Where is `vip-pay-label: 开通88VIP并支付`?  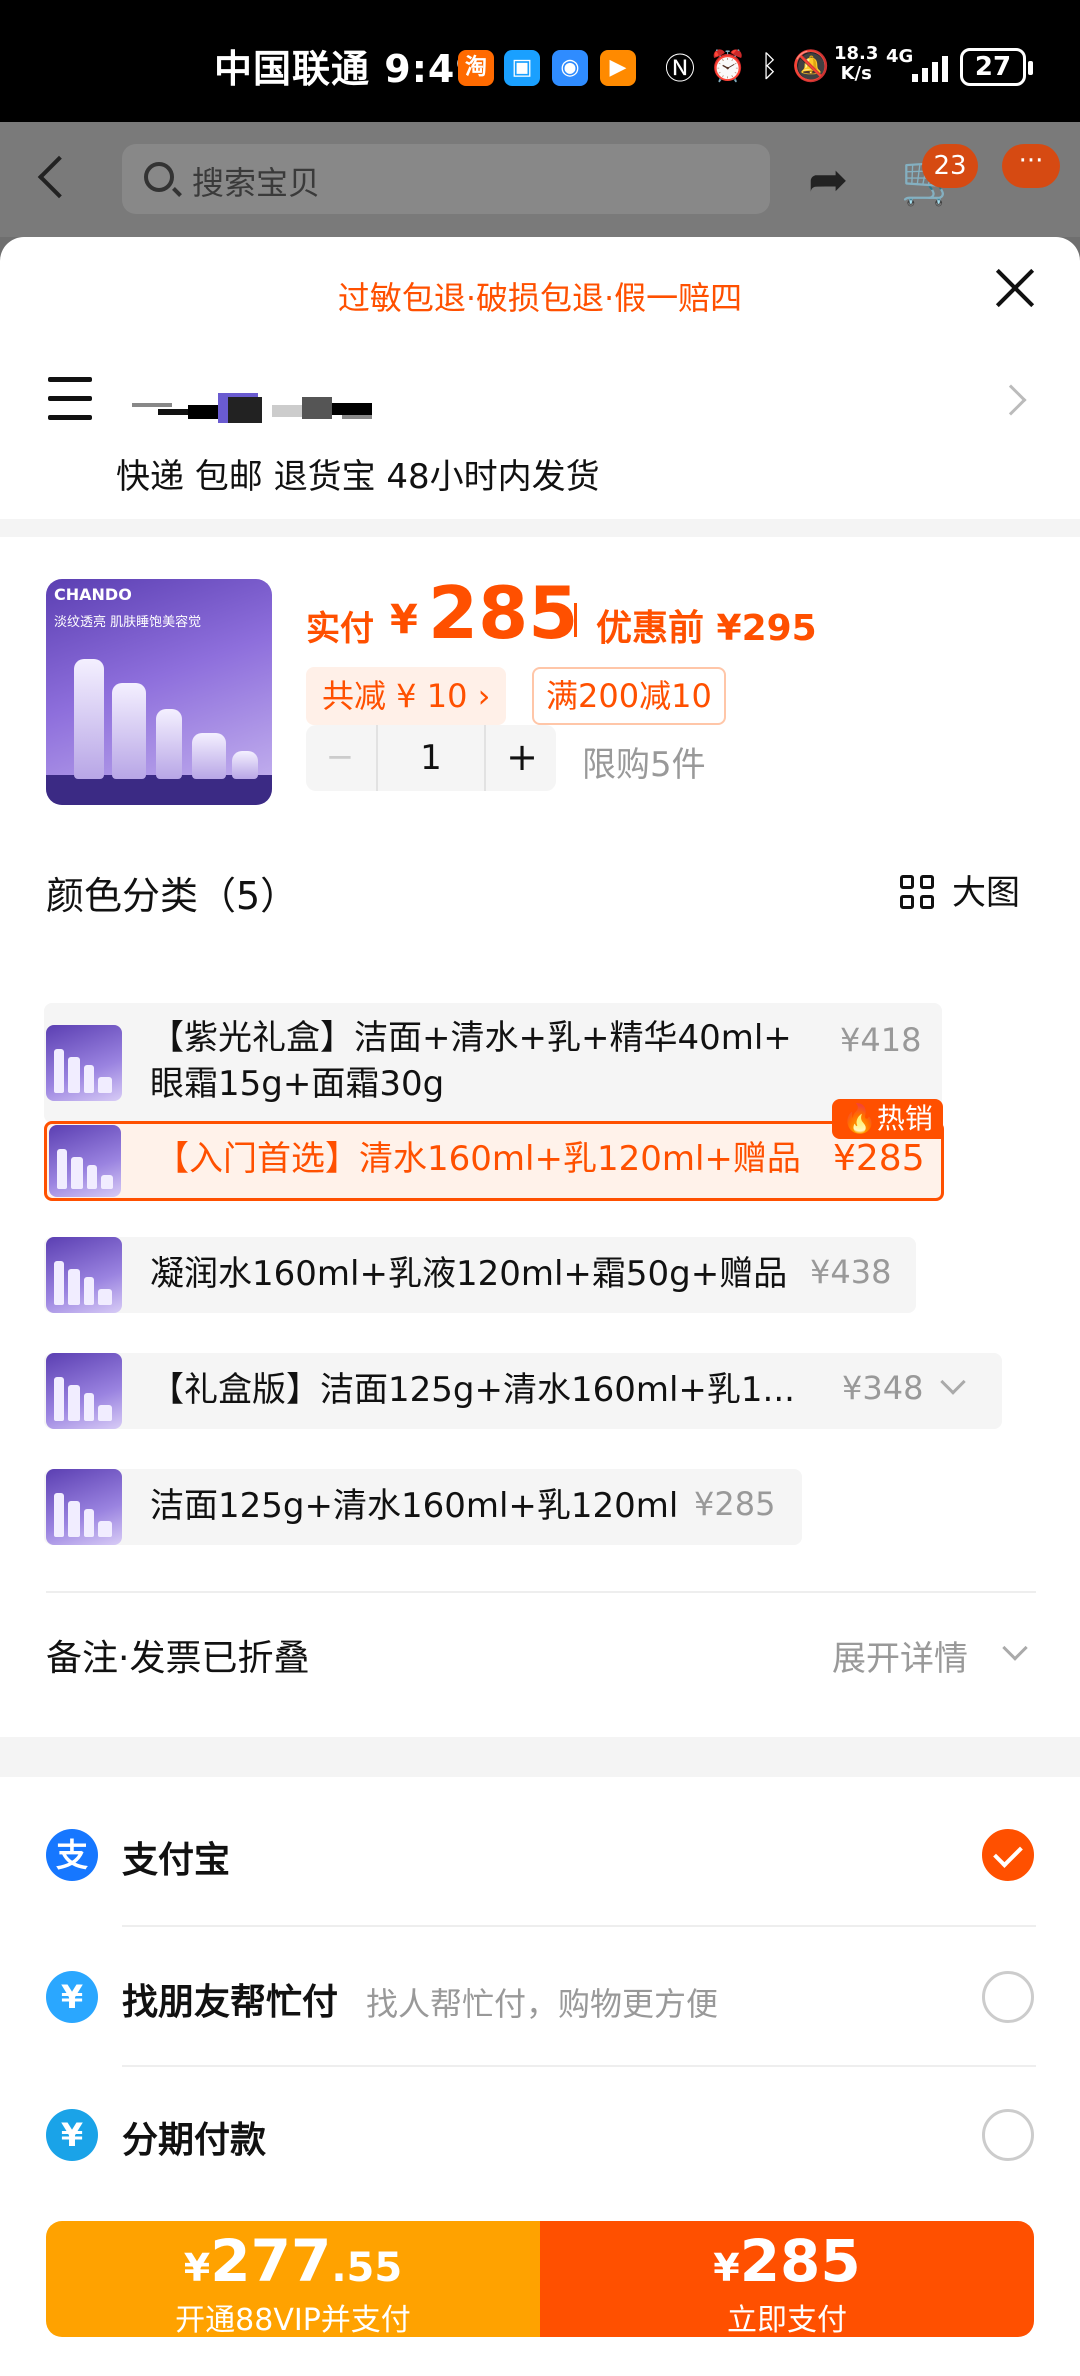
vip-pay-label: 开通88VIP并支付 is located at coordinates (293, 2320).